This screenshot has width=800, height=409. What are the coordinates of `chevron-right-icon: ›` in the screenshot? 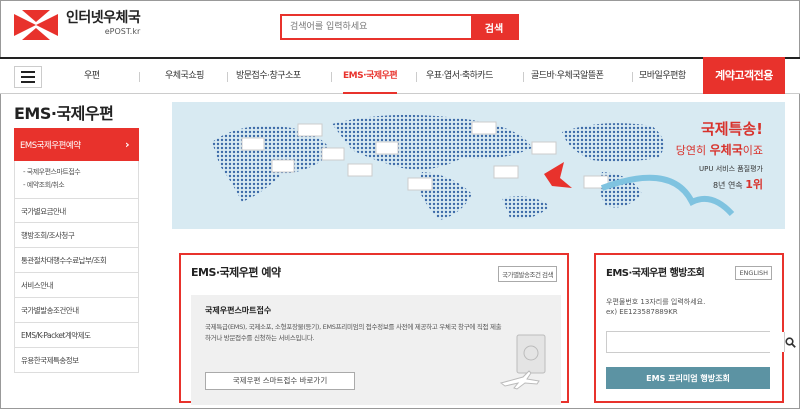 It's located at (127, 144).